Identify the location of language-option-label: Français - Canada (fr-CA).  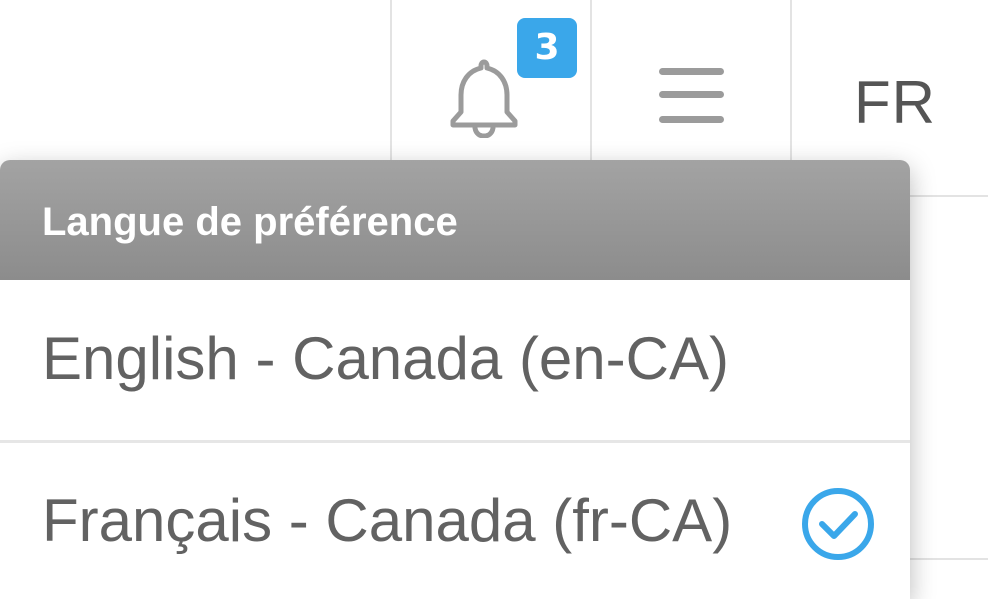
(387, 520).